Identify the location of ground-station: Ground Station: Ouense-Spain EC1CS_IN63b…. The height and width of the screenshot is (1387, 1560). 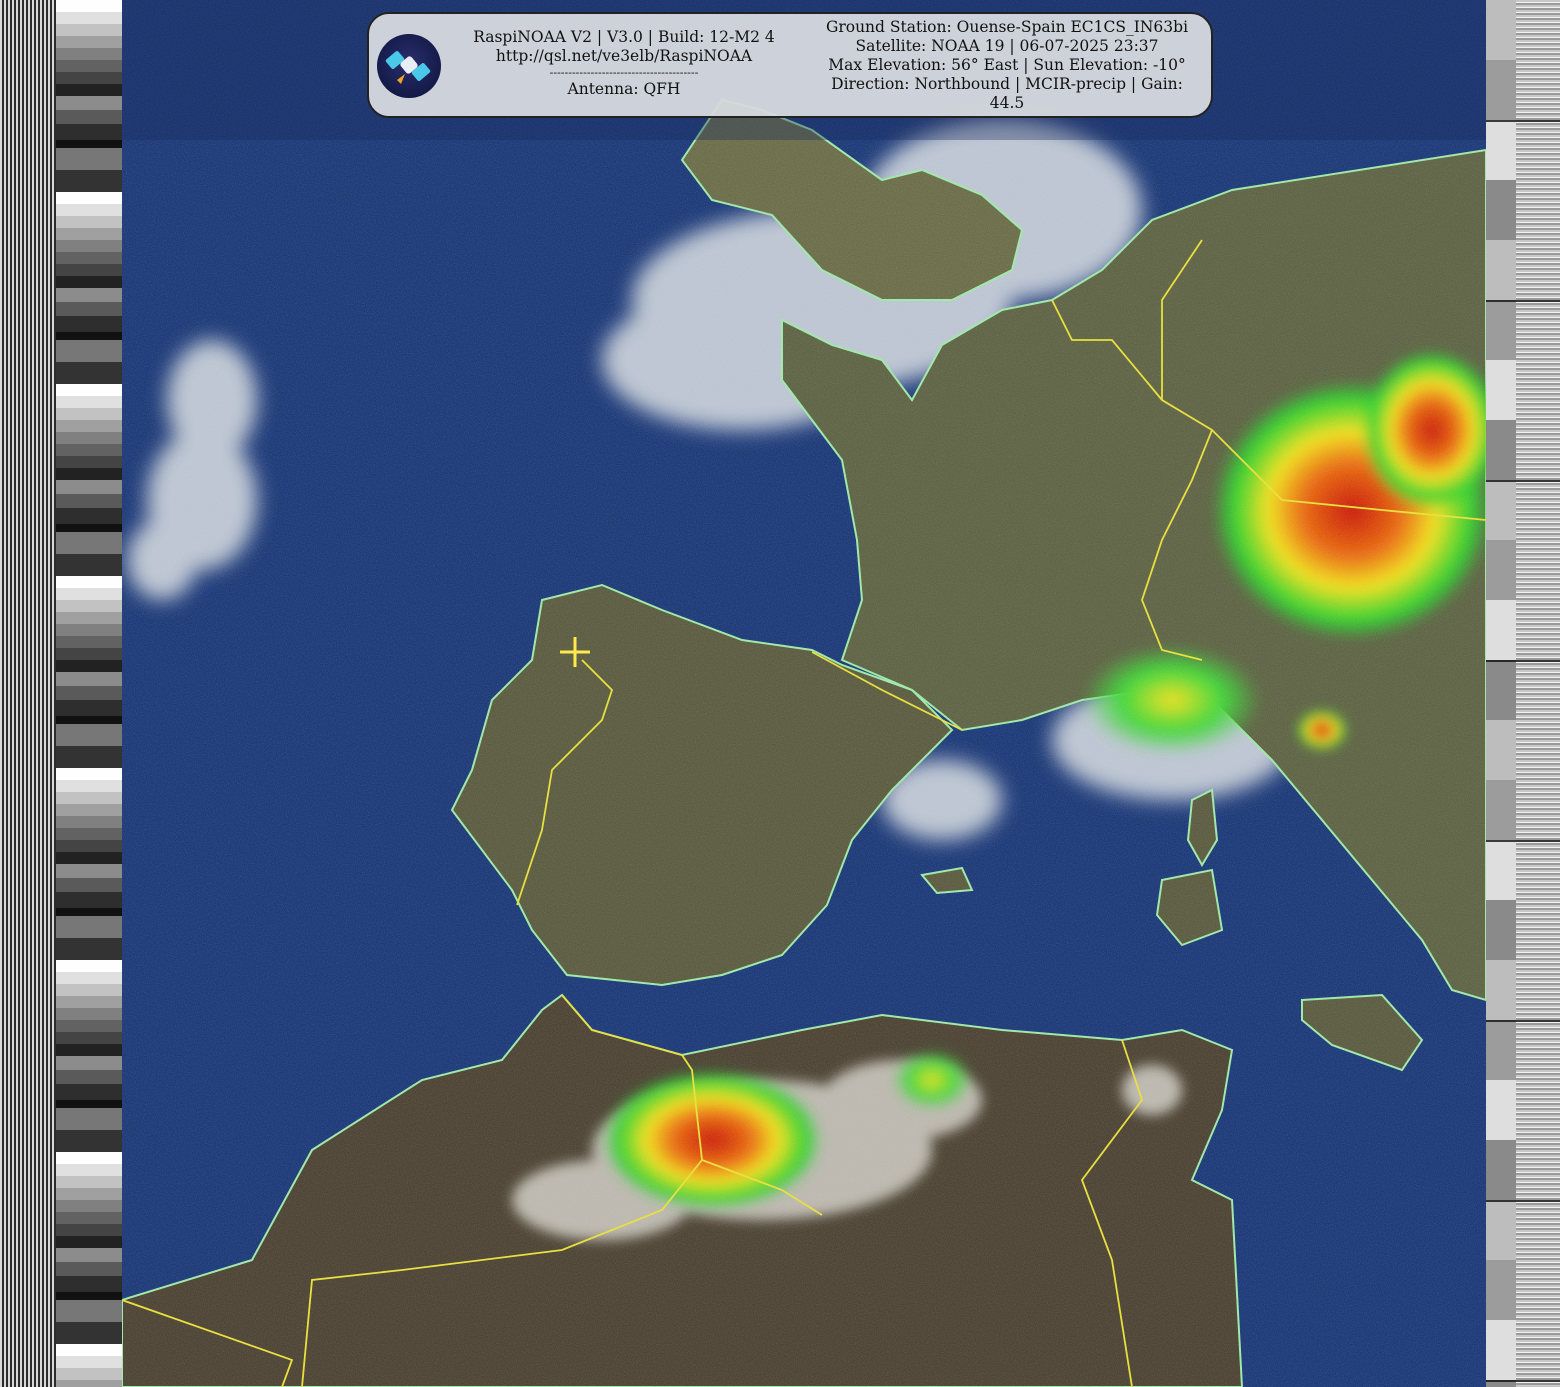
(1007, 27).